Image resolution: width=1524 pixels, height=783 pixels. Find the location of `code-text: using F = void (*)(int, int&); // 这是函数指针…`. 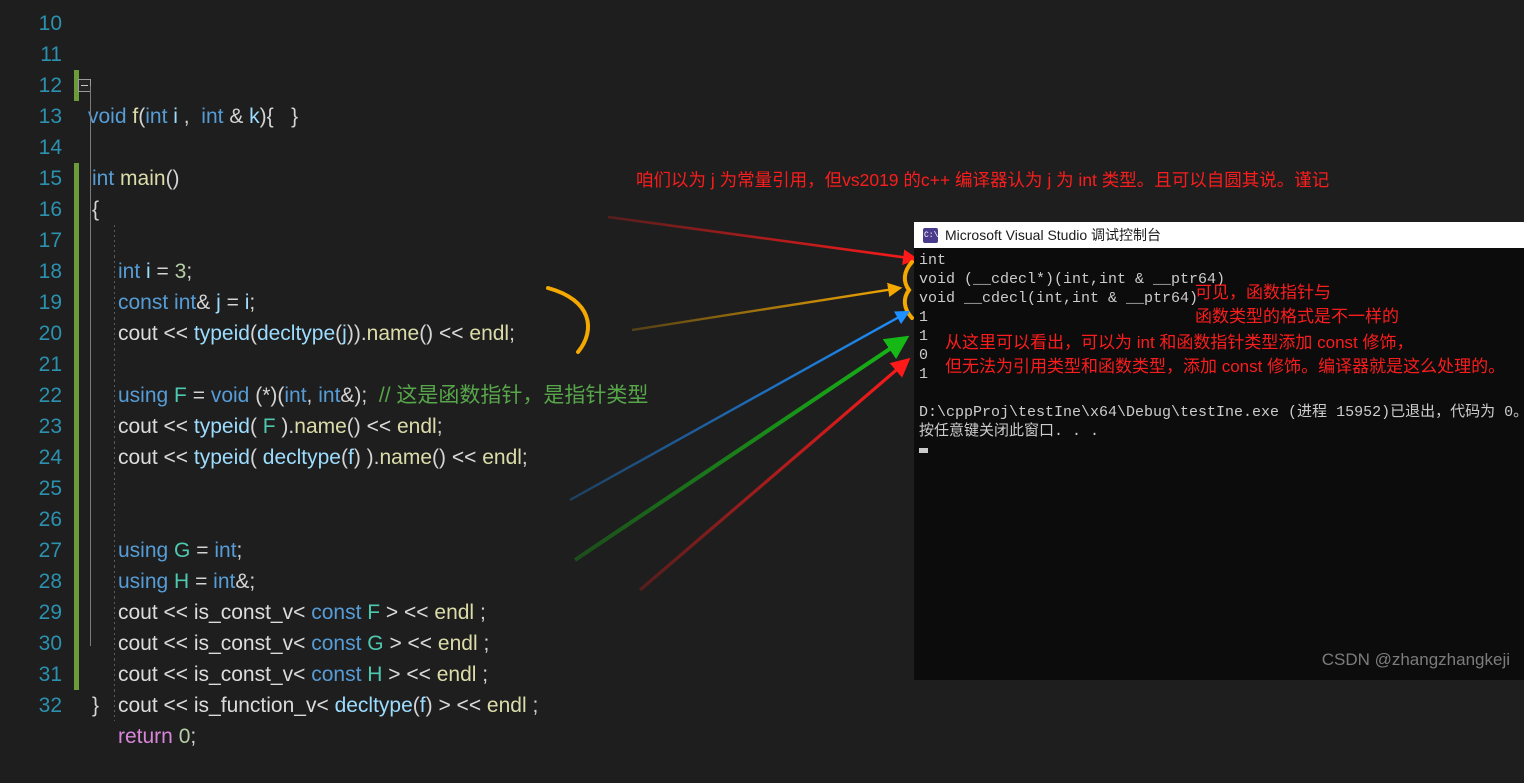

code-text: using F = void (*)(int, int&); // 这是函数指针… is located at coordinates (383, 395).